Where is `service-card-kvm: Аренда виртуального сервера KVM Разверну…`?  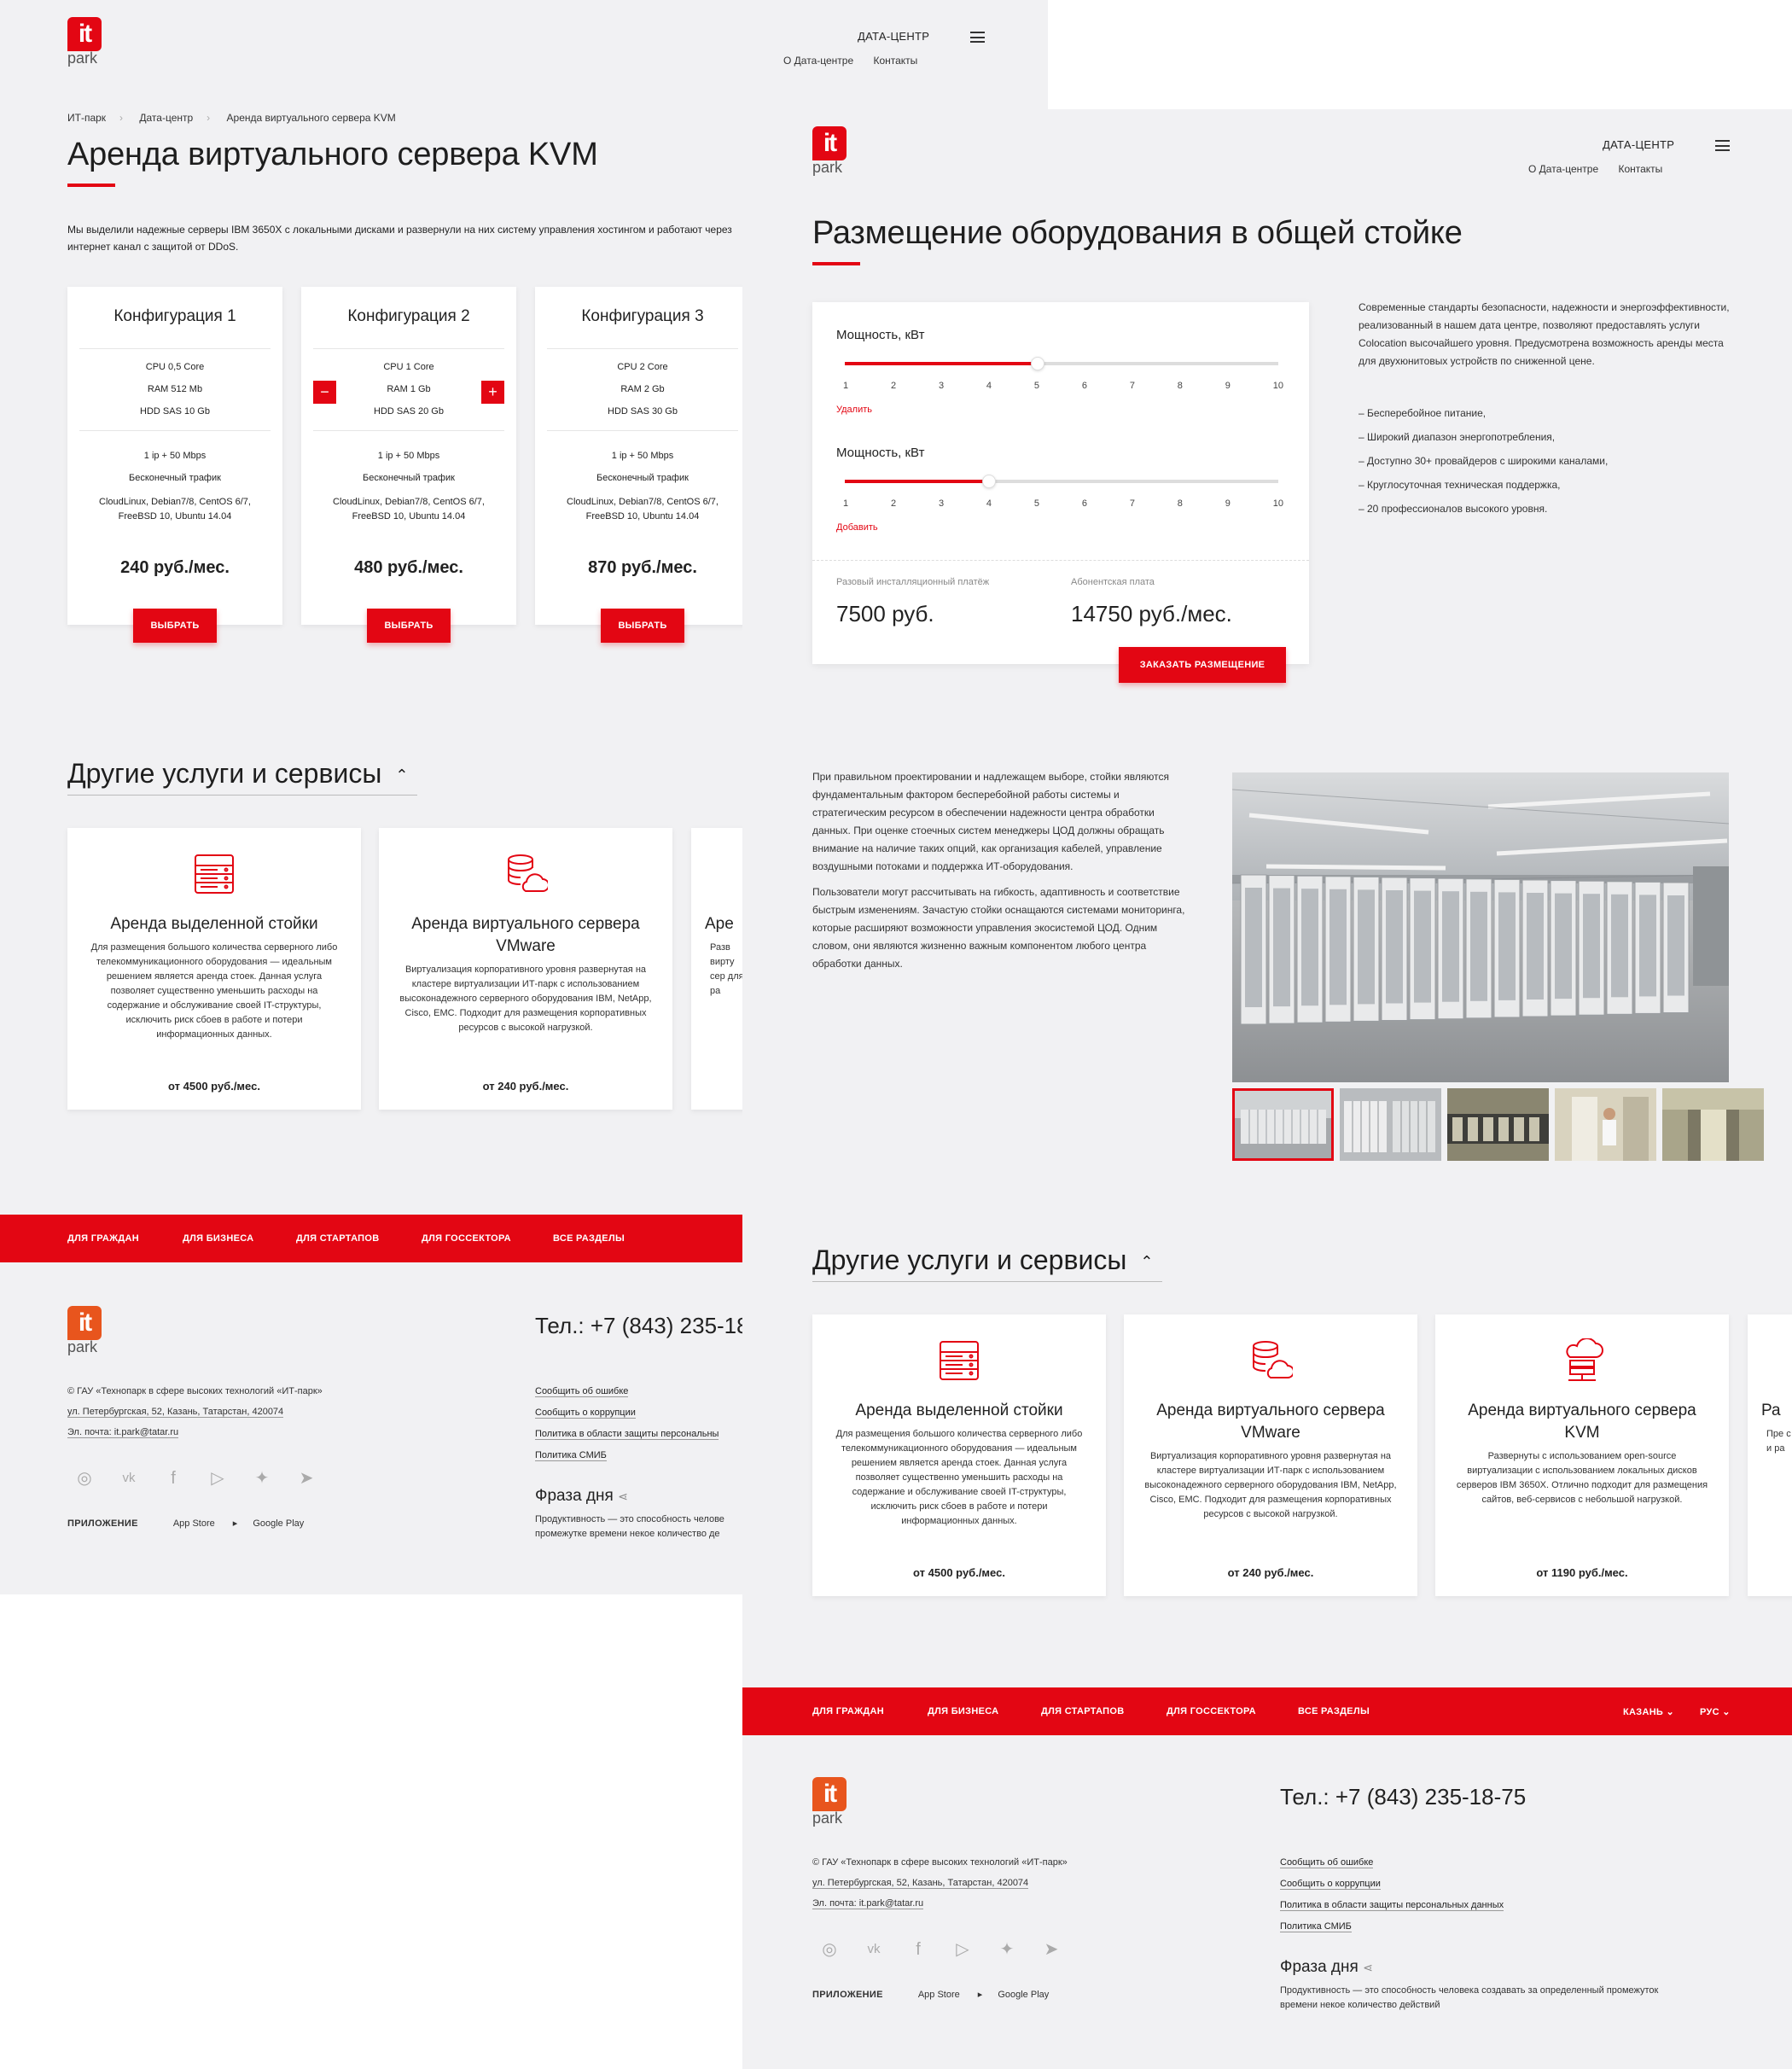 service-card-kvm: Аренда виртуального сервера KVM Разверну… is located at coordinates (1582, 1455).